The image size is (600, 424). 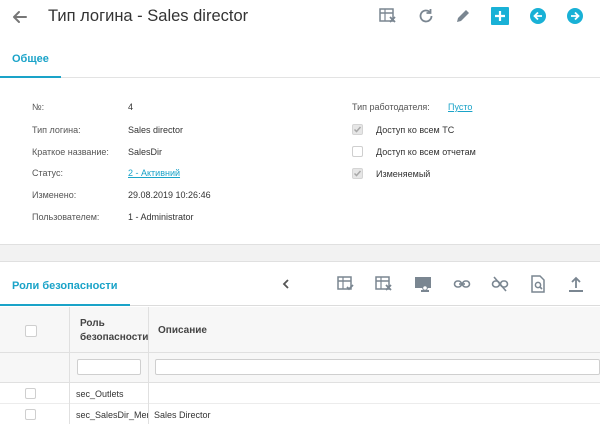 I want to click on header-bar: Тип логина - Sales director, so click(x=300, y=17).